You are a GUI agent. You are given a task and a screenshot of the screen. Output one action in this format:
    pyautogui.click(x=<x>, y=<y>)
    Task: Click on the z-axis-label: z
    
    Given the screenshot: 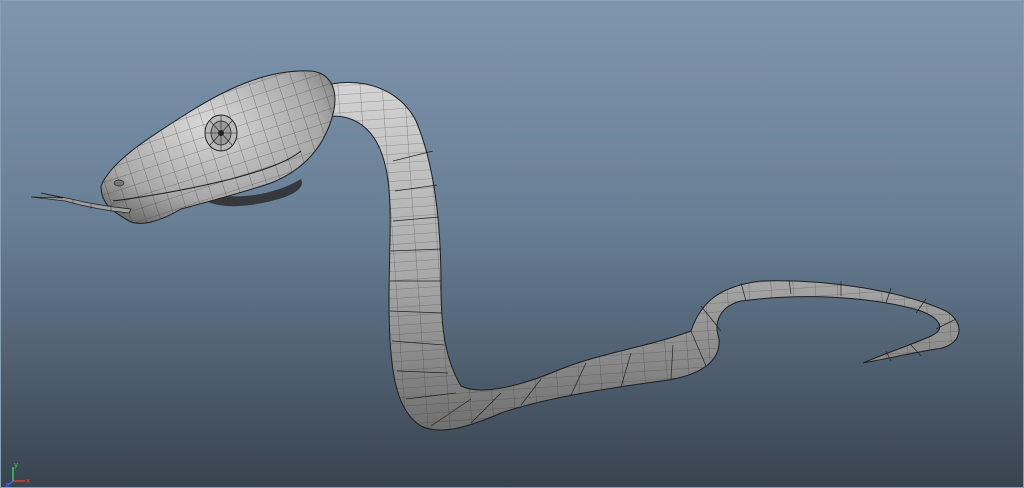 What is the action you would take?
    pyautogui.click(x=7, y=484)
    